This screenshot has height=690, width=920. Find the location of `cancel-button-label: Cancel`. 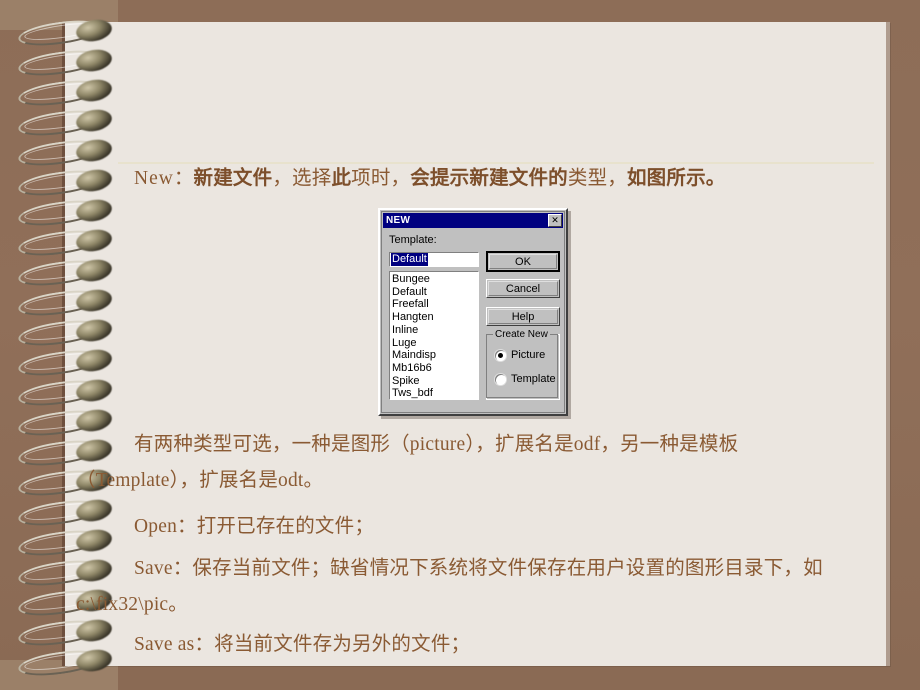

cancel-button-label: Cancel is located at coordinates (523, 288).